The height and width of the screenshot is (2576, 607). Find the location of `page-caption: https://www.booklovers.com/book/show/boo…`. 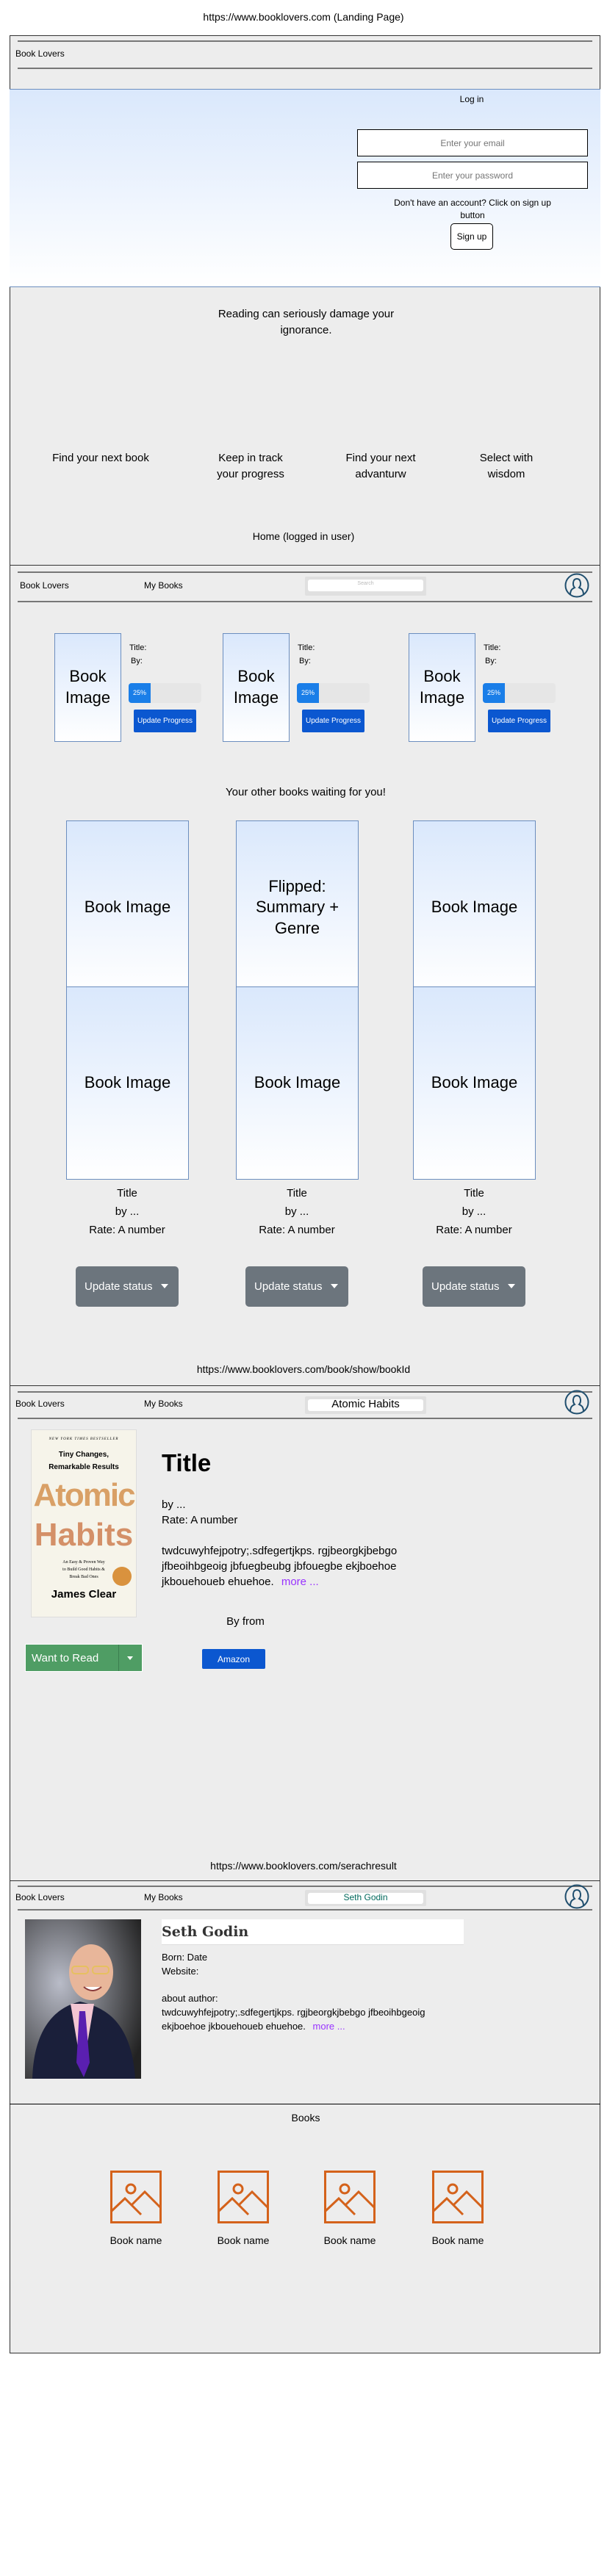

page-caption: https://www.booklovers.com/book/show/boo… is located at coordinates (303, 1369).